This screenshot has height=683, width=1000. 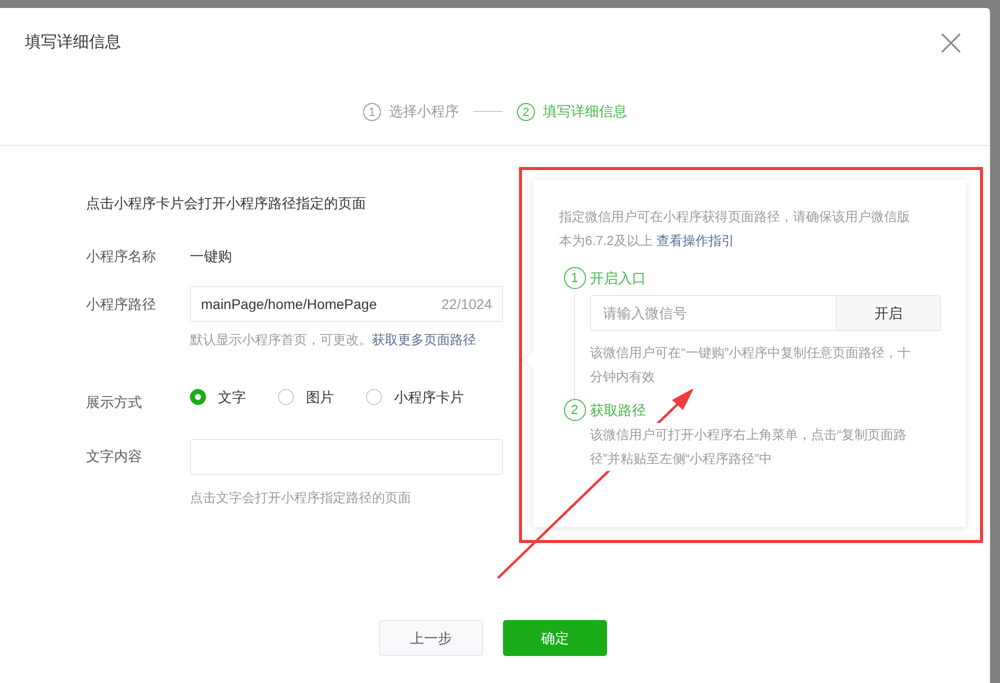 I want to click on step-title: 获取路径, so click(x=618, y=410).